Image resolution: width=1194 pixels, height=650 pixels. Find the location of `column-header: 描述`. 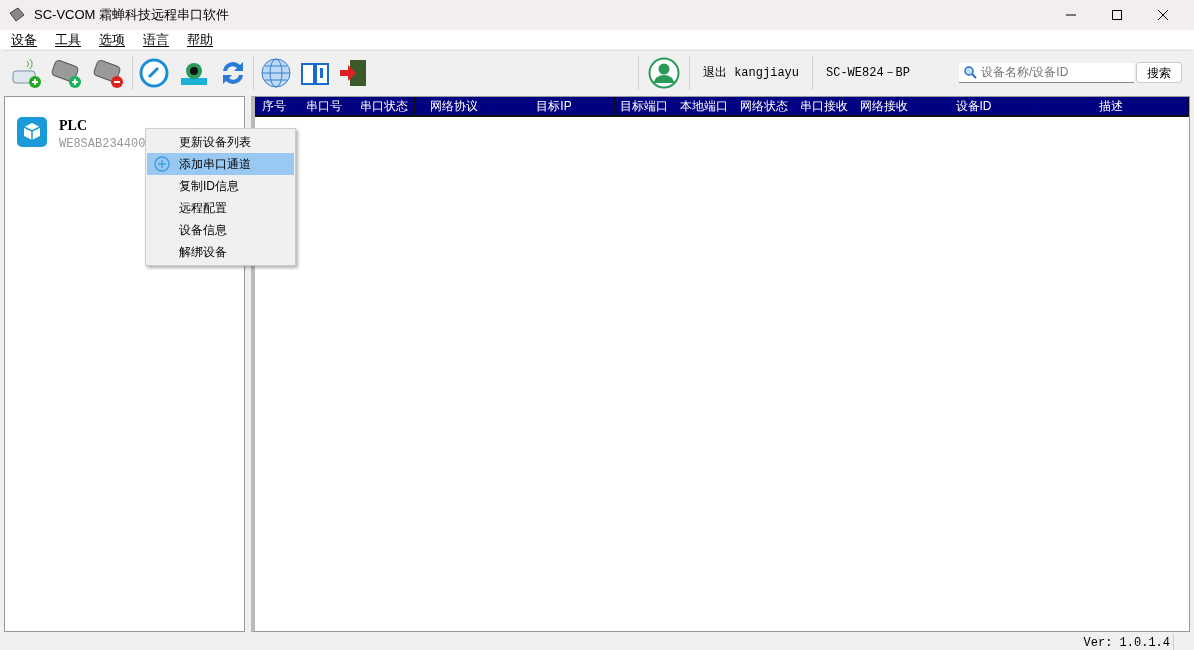

column-header: 描述 is located at coordinates (1111, 106).